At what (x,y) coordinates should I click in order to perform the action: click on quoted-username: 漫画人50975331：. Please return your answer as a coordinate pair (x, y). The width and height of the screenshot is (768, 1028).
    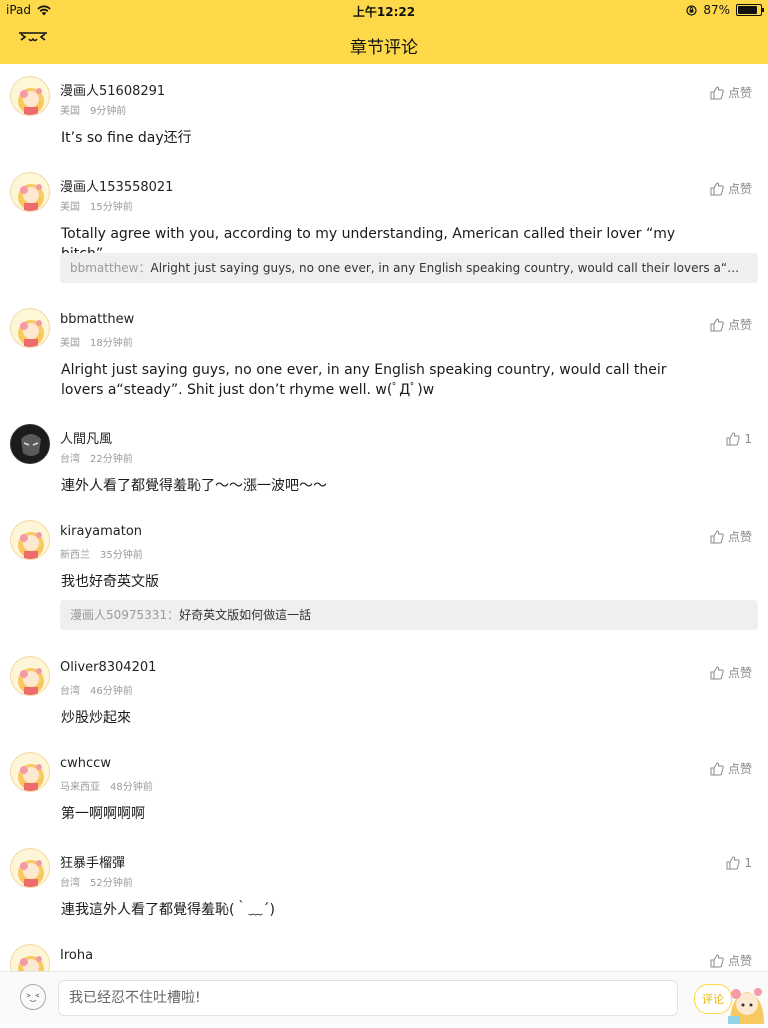
    Looking at the image, I should click on (125, 615).